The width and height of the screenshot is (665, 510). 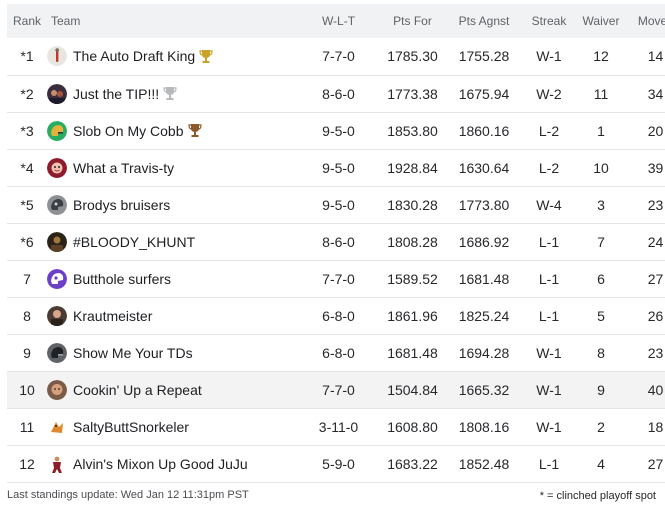 I want to click on pts-for-cell: 1785.30, so click(x=412, y=56).